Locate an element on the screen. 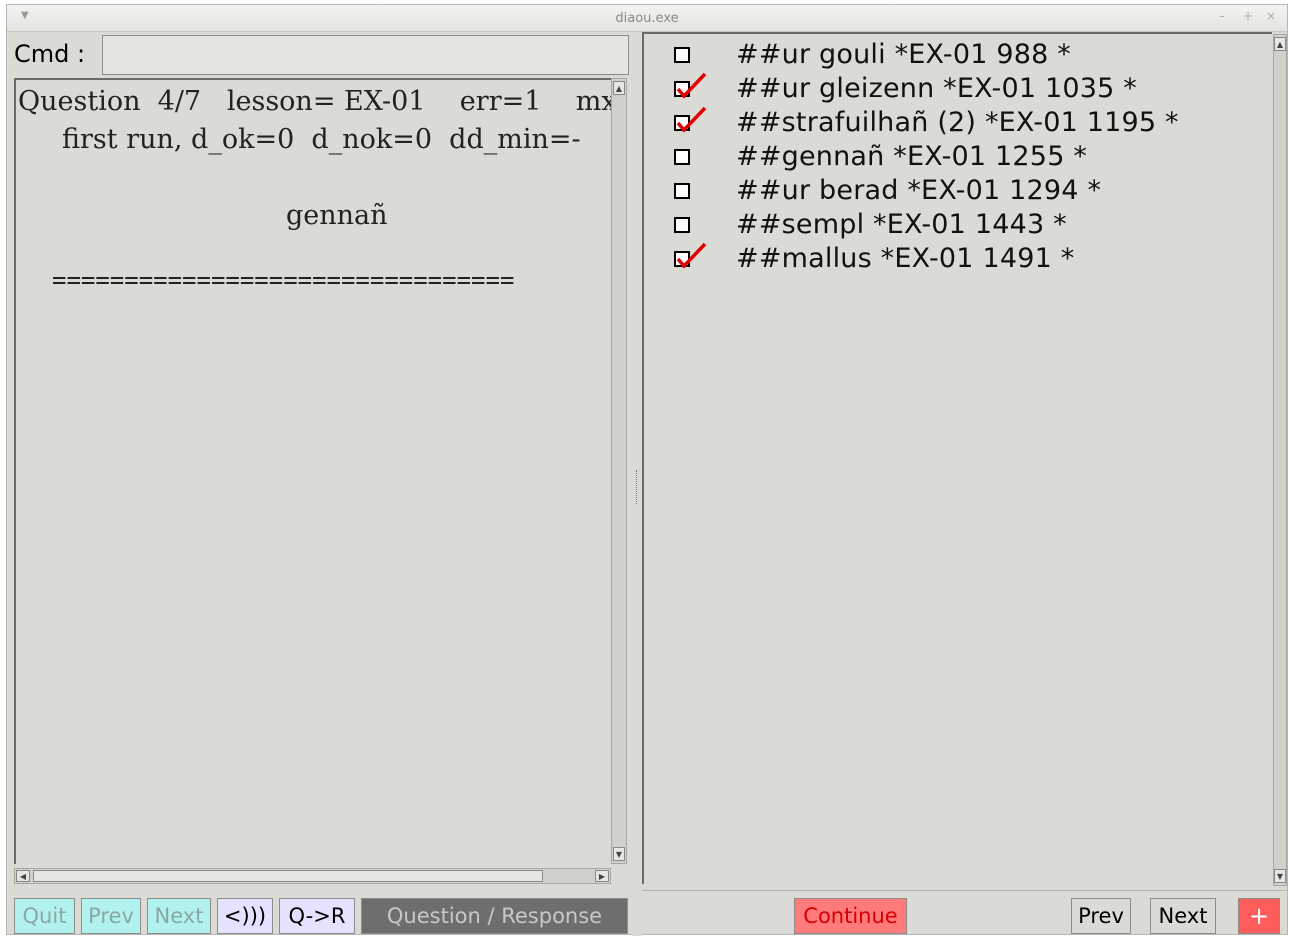 This screenshot has width=1290, height=936. maximize-icon: + is located at coordinates (1248, 16).